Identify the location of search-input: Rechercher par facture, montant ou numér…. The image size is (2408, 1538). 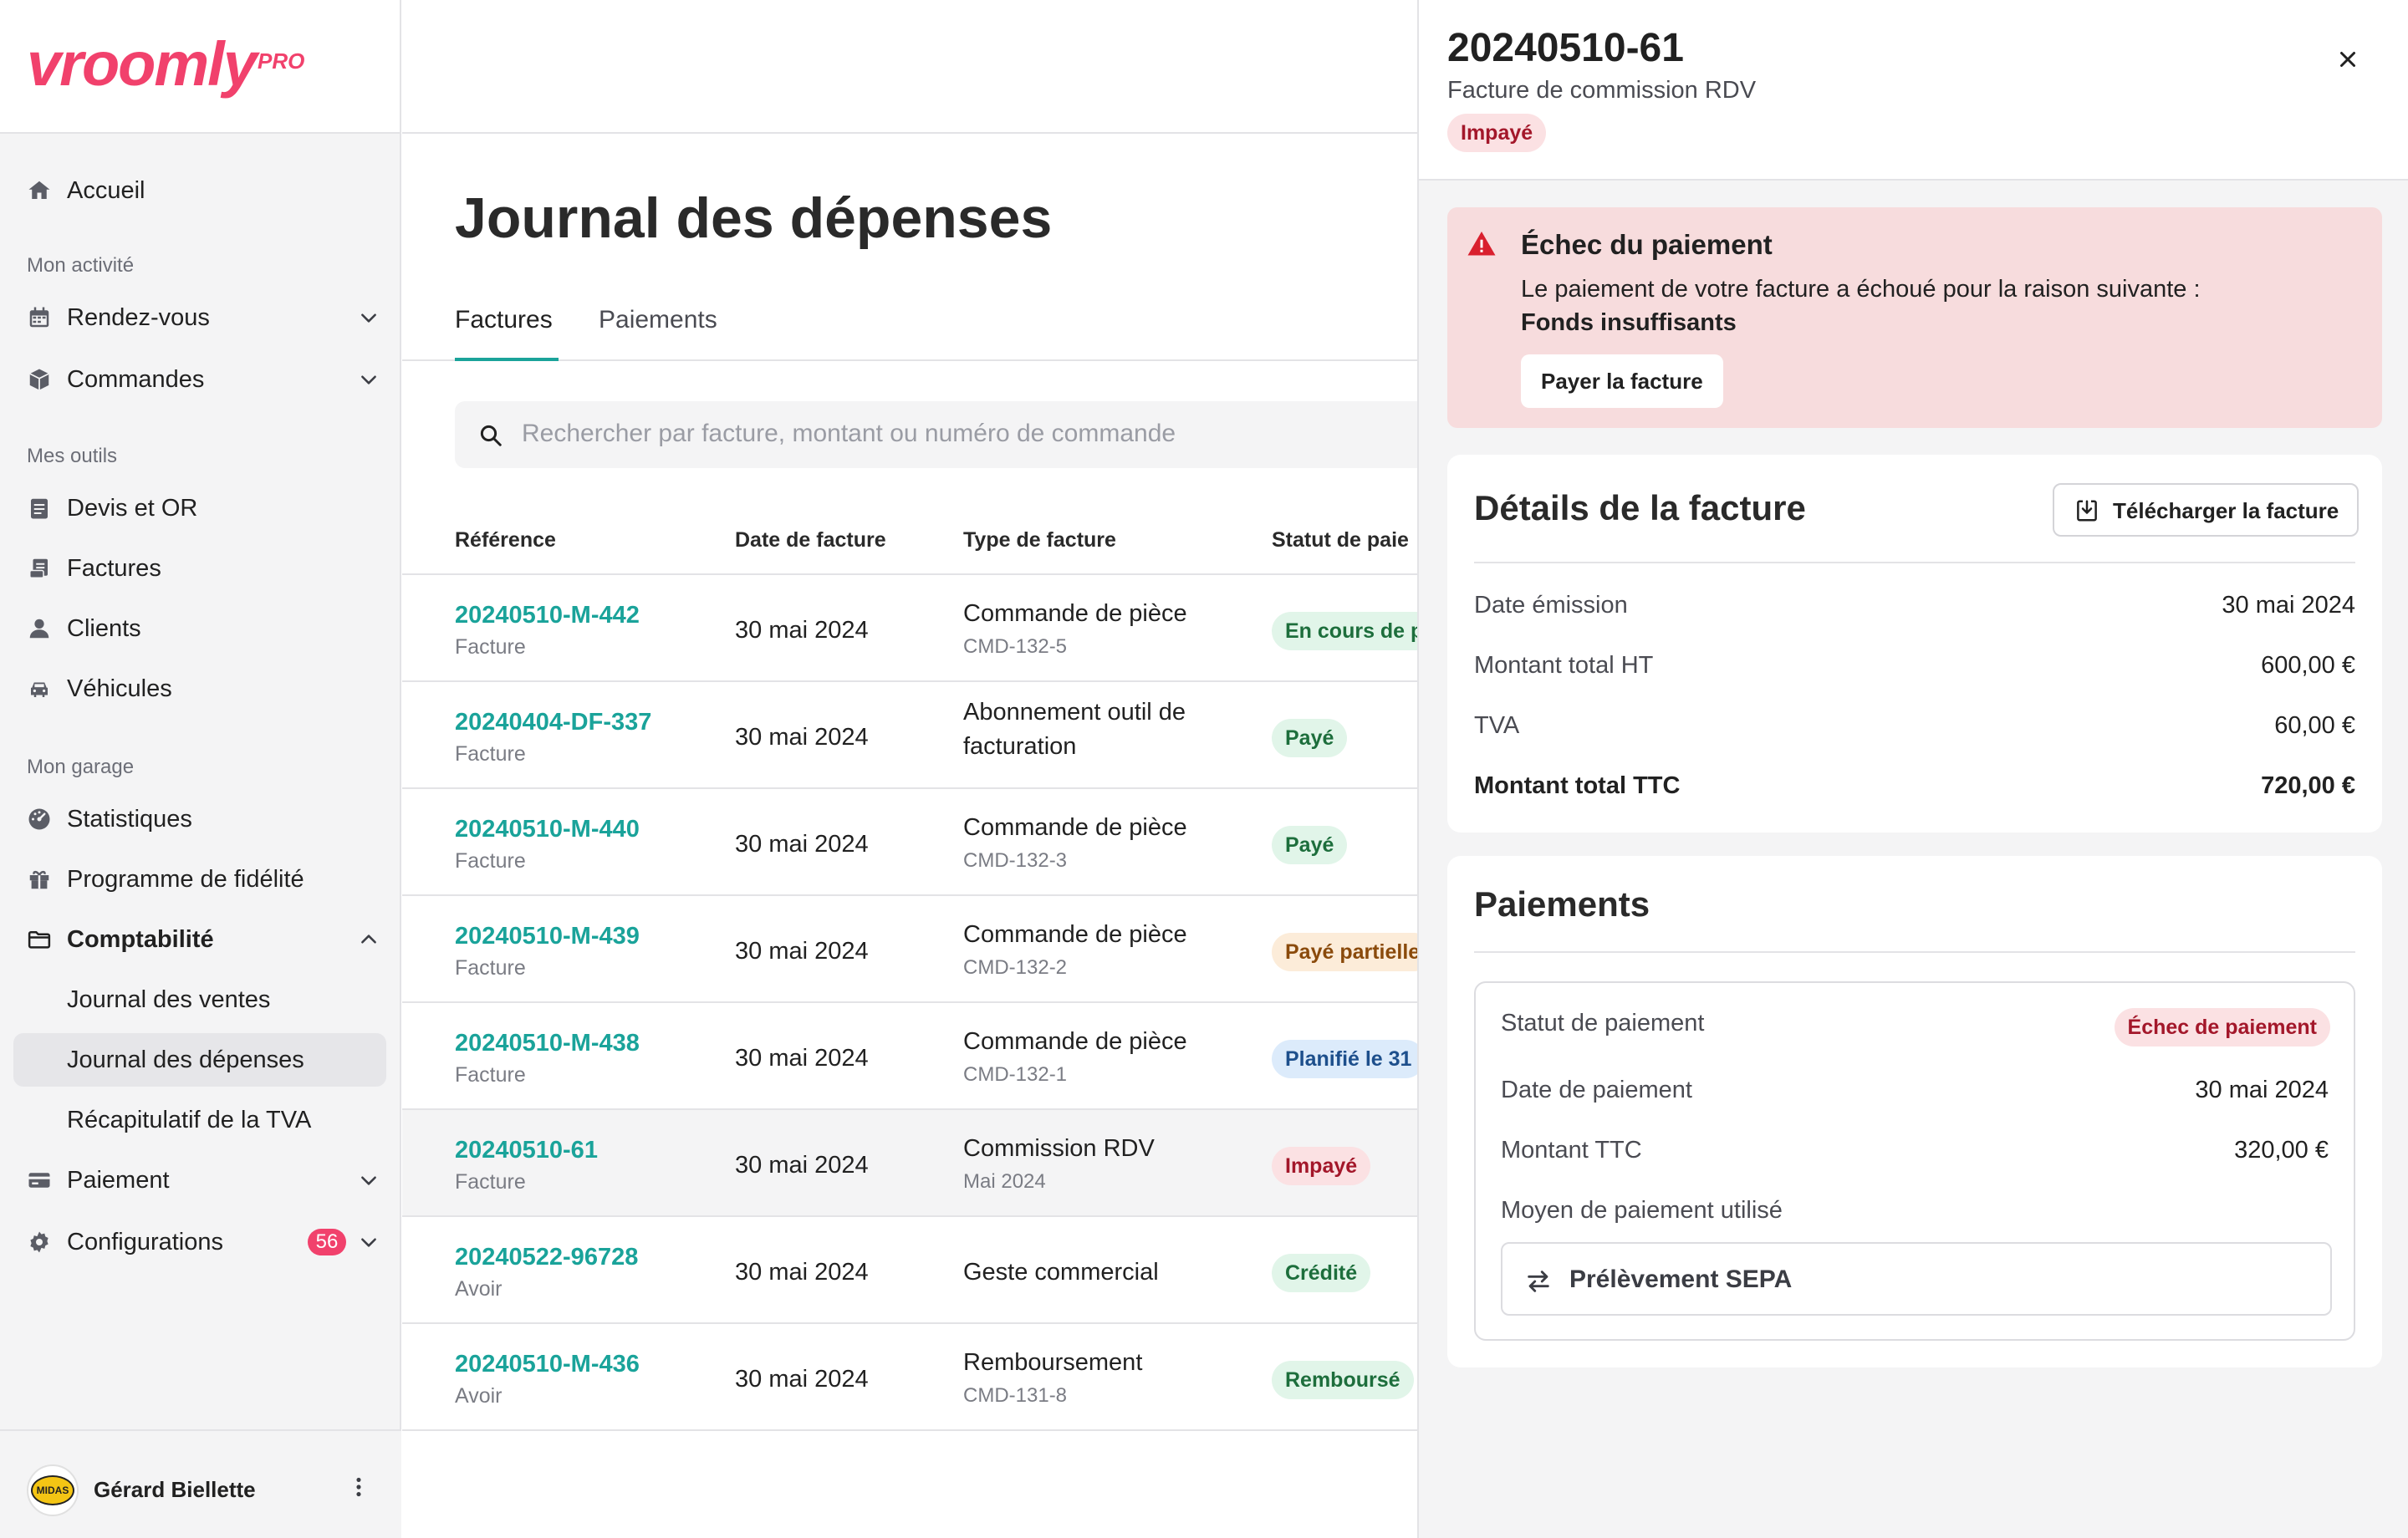
(849, 434).